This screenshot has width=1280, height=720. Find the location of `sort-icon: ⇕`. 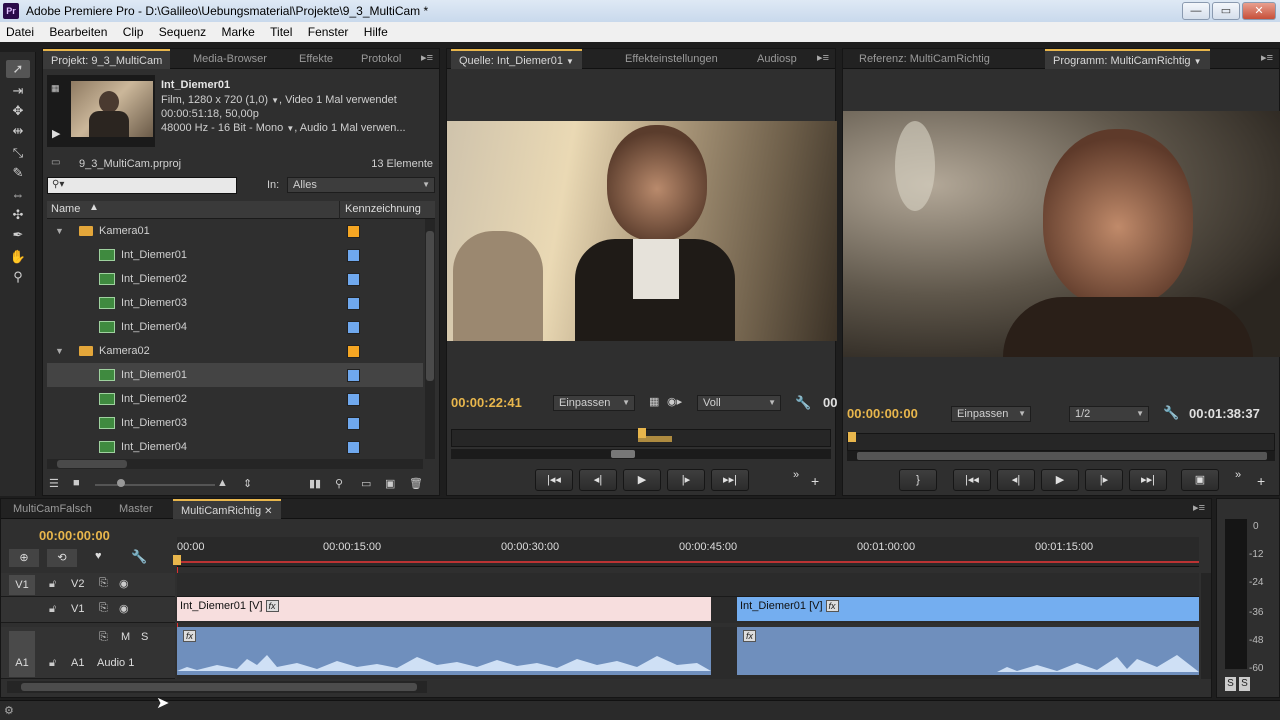

sort-icon: ⇕ is located at coordinates (247, 483).